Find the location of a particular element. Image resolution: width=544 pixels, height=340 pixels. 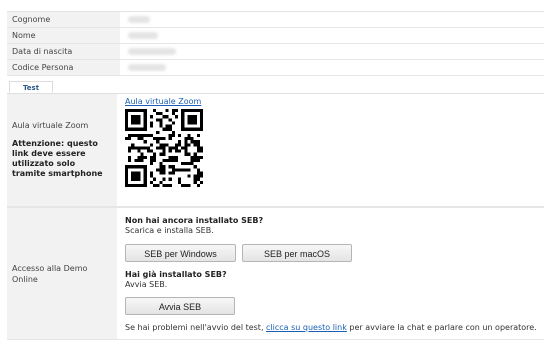

tab-test: Test is located at coordinates (31, 87).